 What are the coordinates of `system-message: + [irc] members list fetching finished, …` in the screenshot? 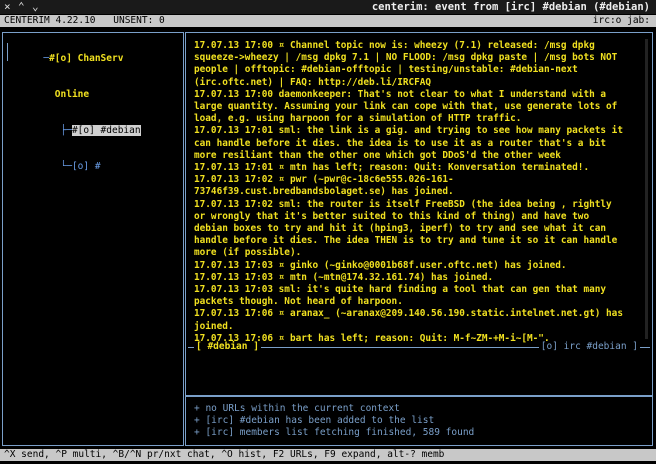 It's located at (334, 432).